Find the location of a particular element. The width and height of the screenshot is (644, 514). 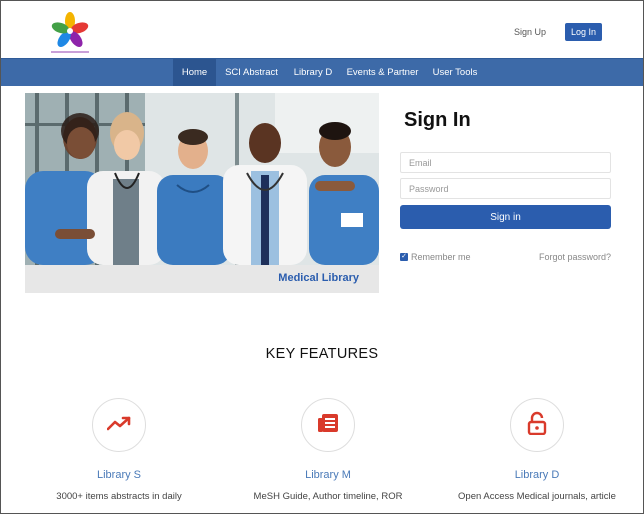

feature-desc-library-s: 3000+ items abstracts in daily is located at coordinates (119, 496).